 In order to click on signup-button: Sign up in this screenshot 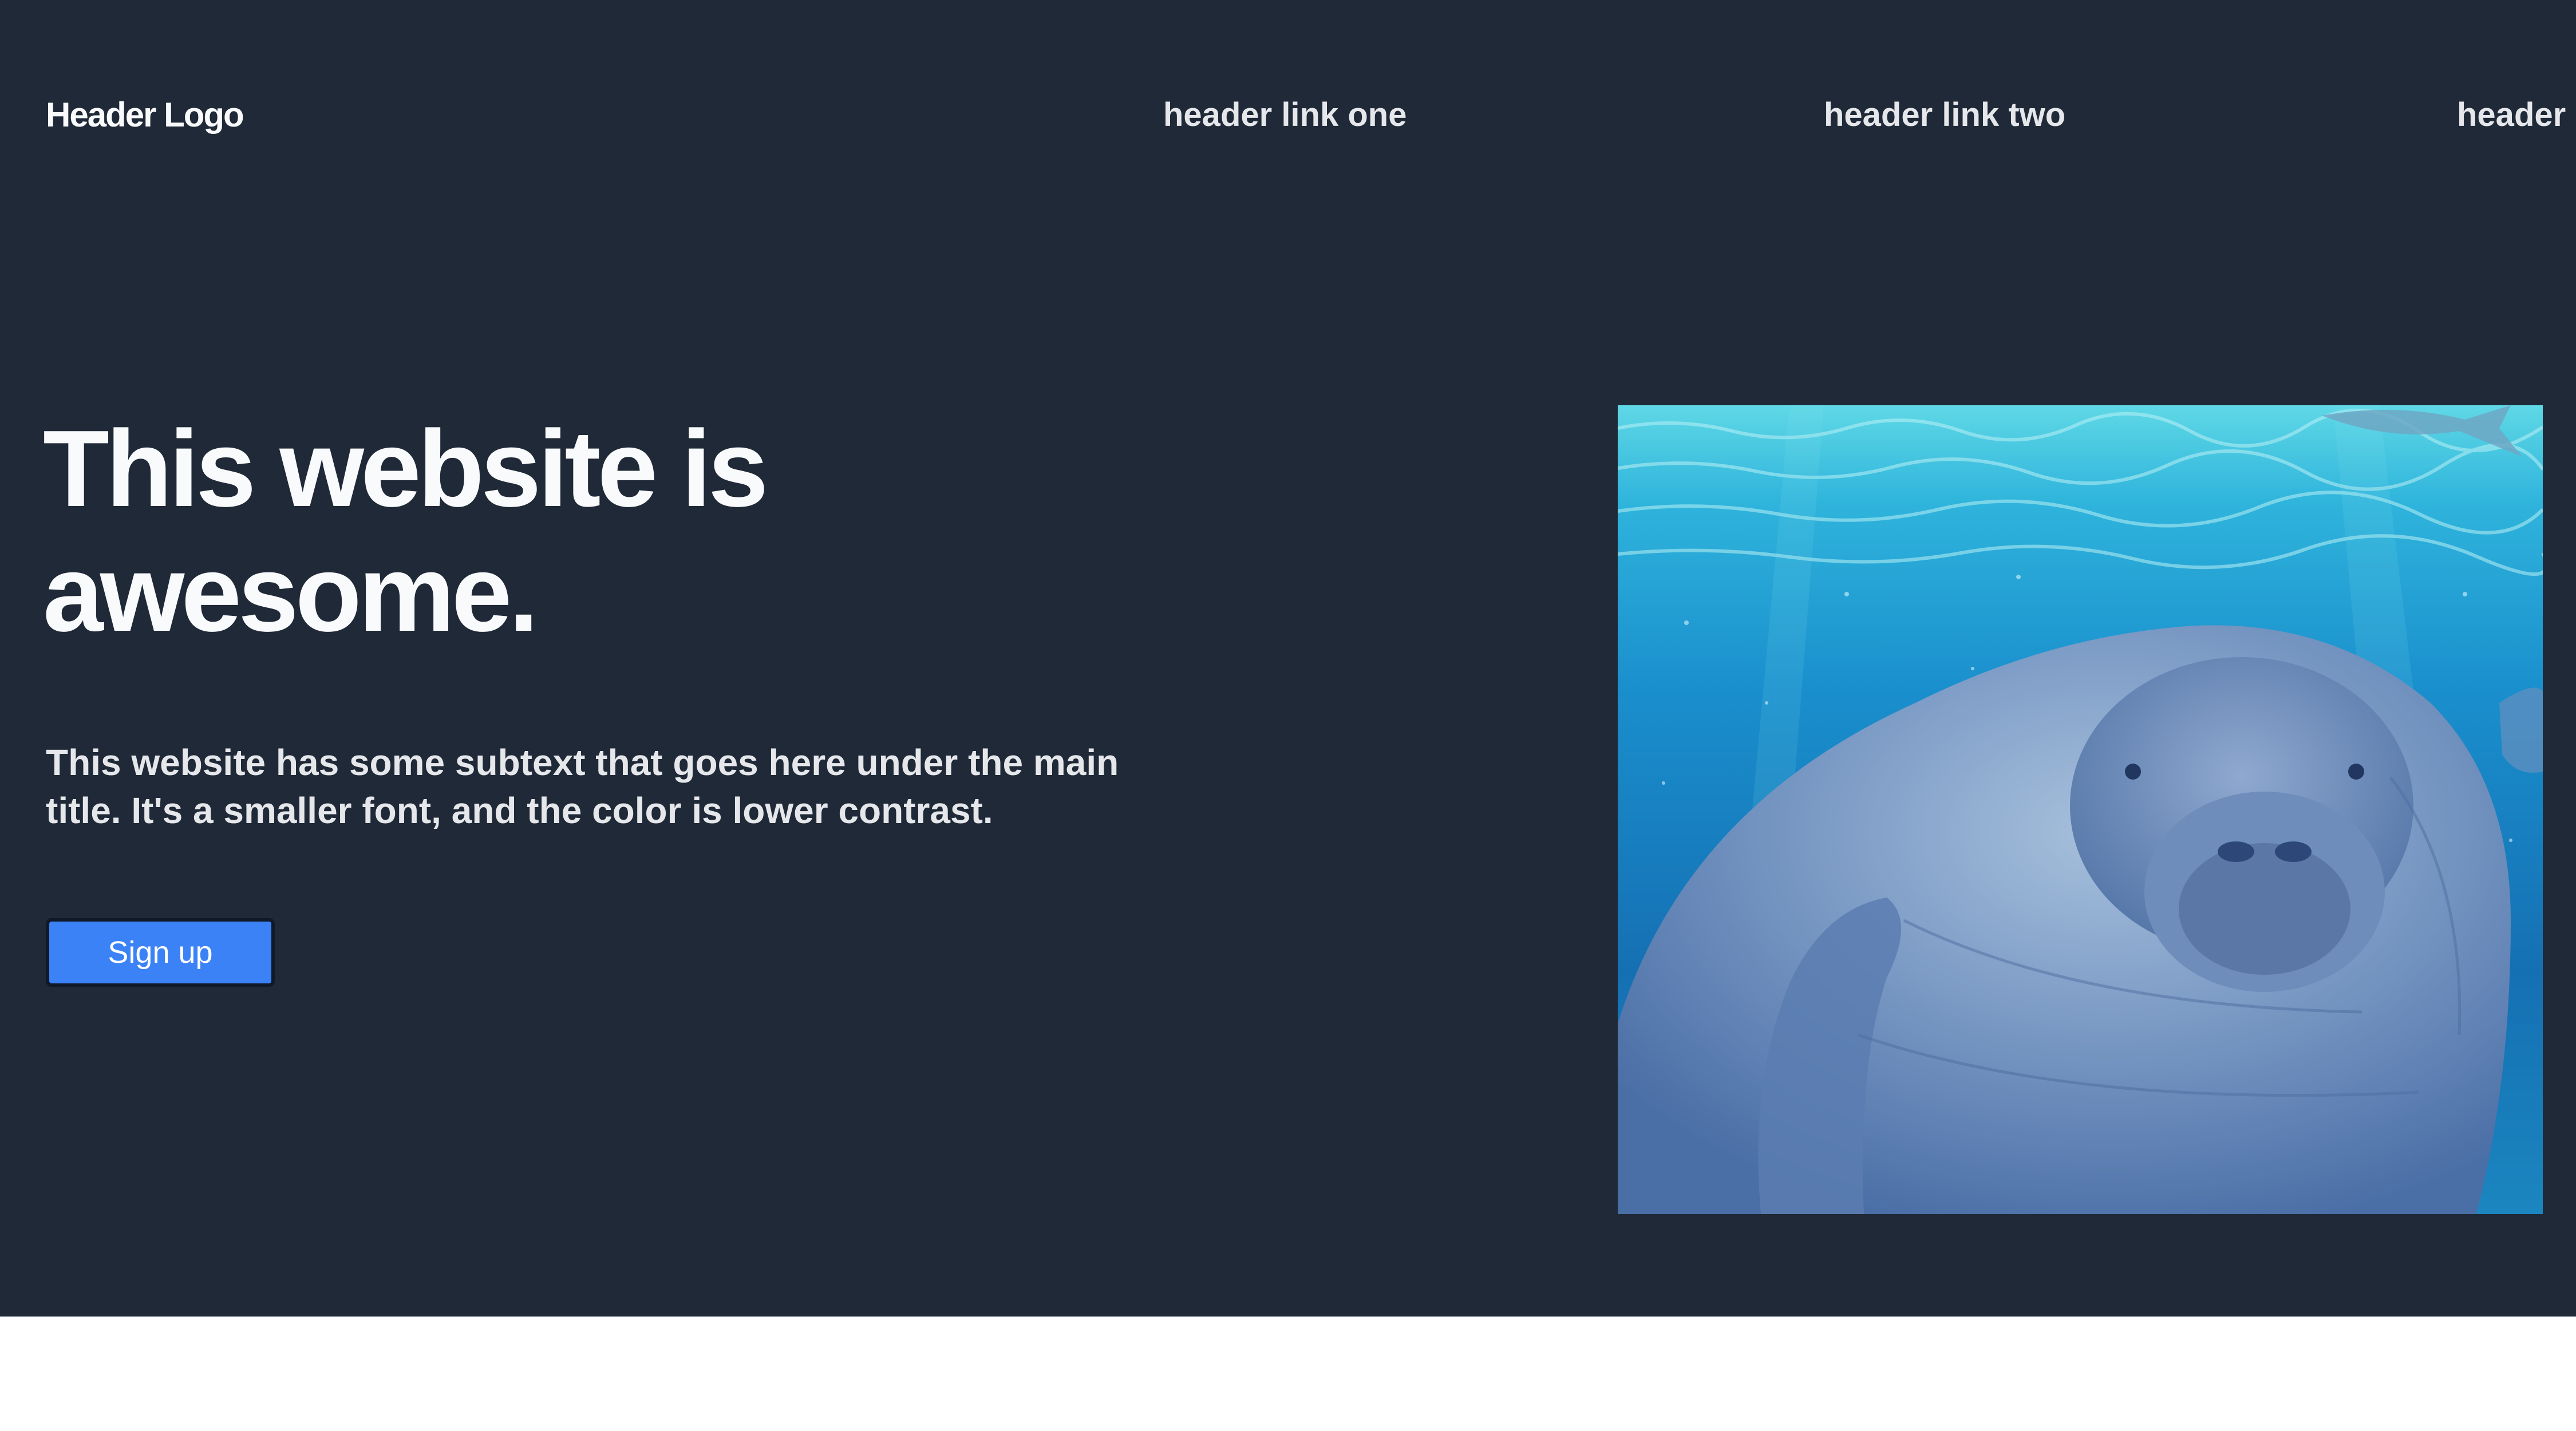, I will do `click(160, 952)`.